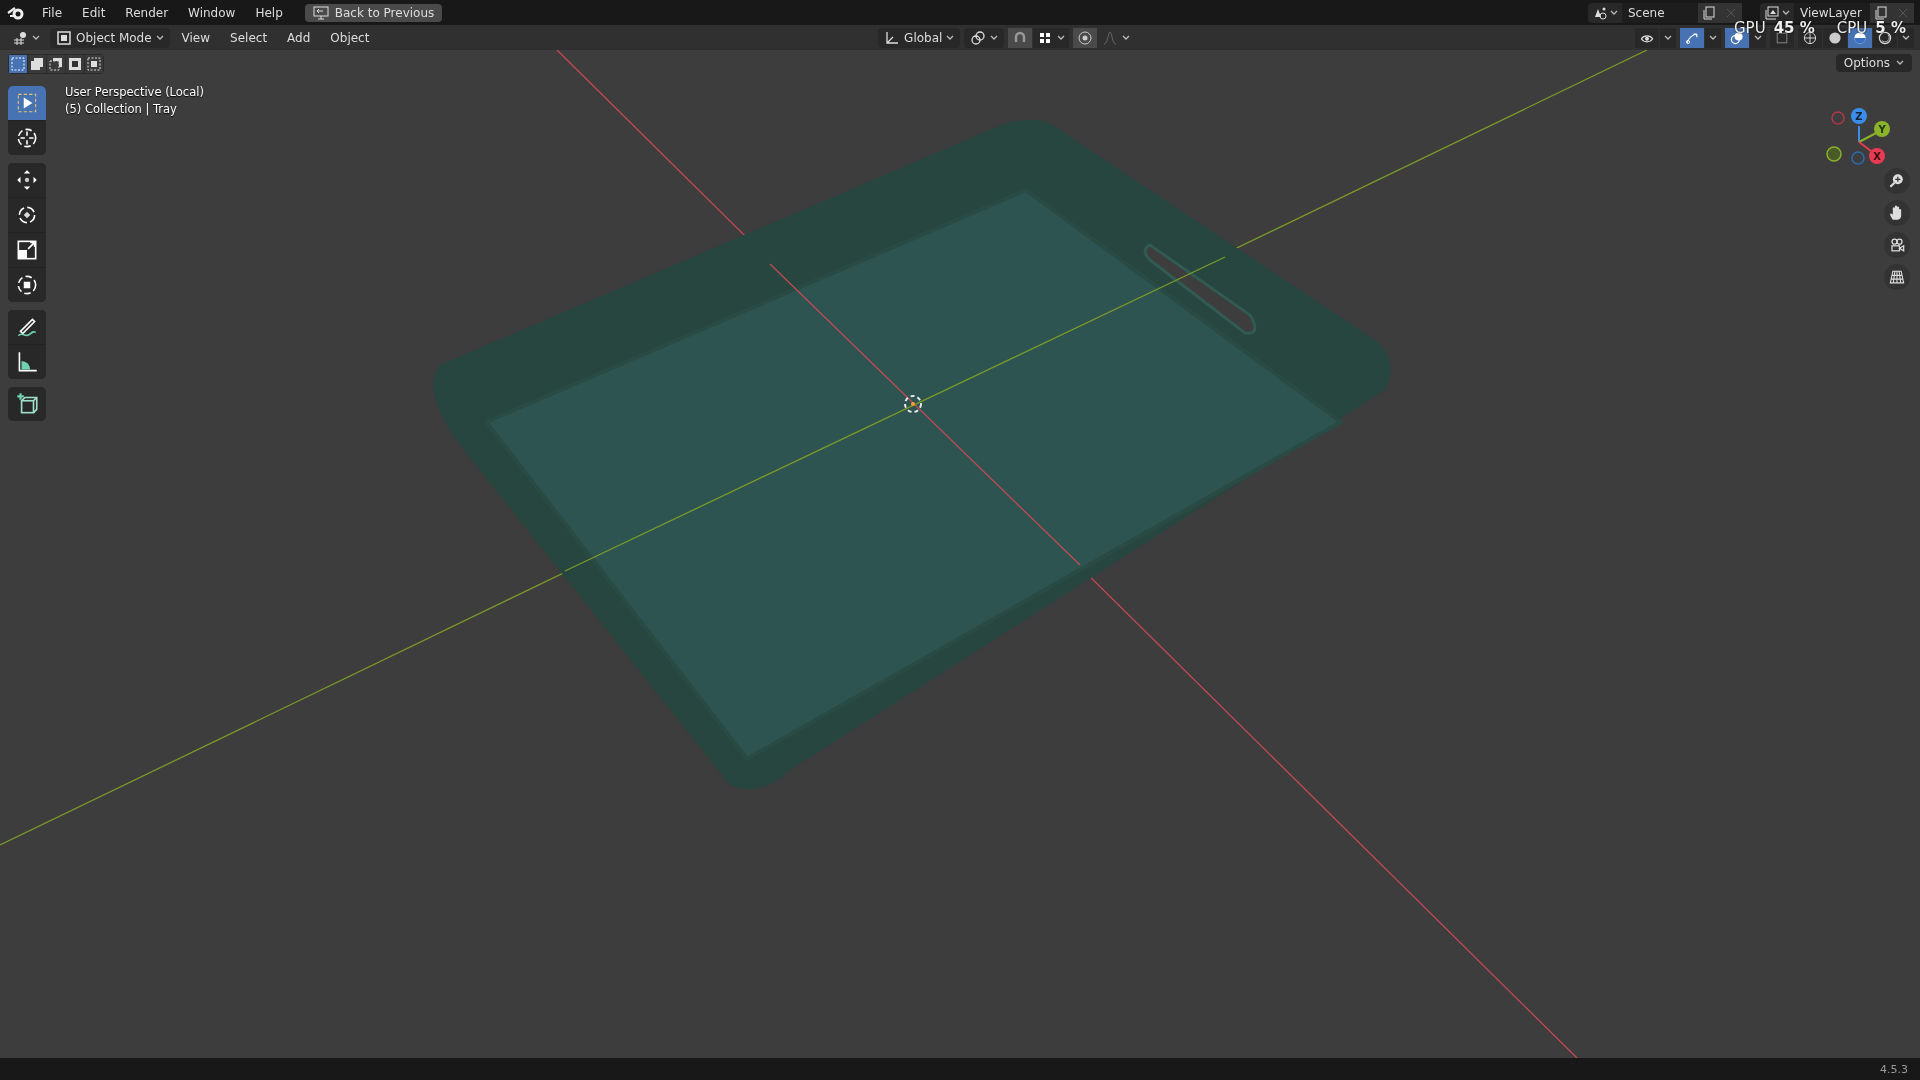 The image size is (1920, 1080). I want to click on cursor-tool, so click(27, 138).